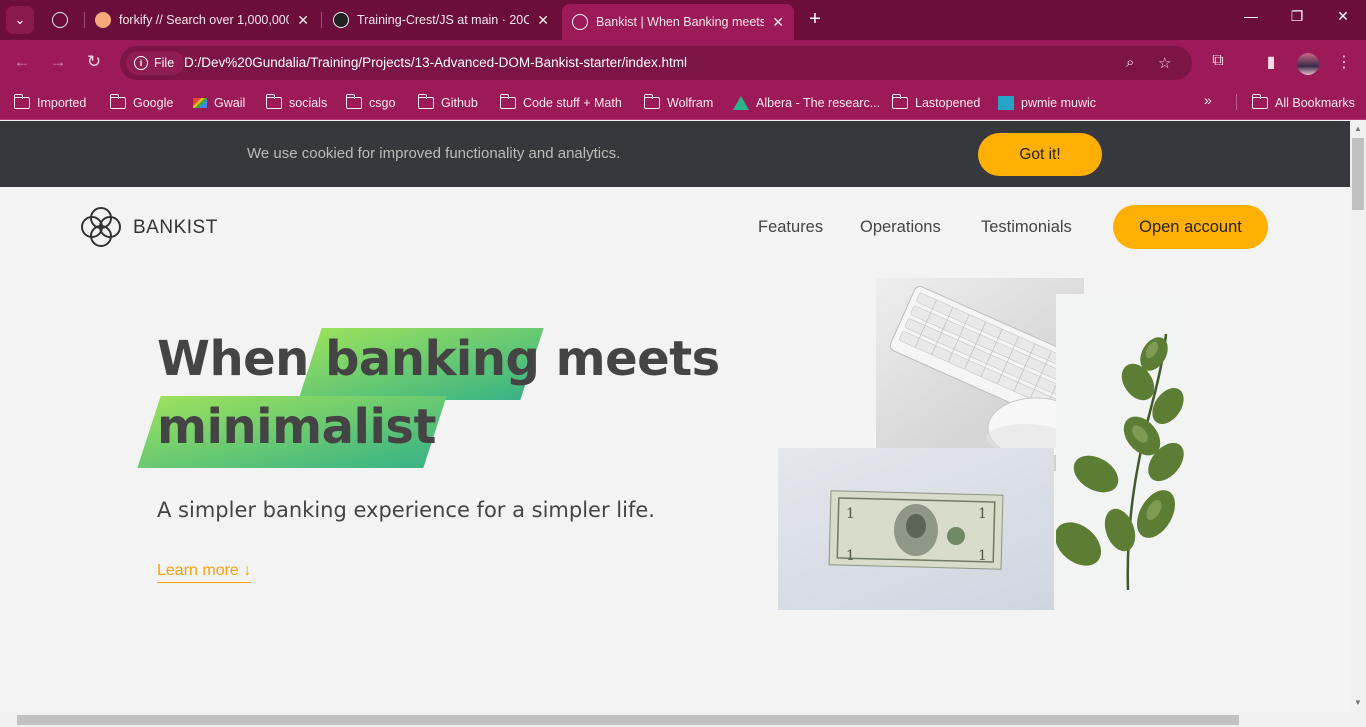 The width and height of the screenshot is (1366, 727). I want to click on tab-forkify: forkify // Search over 1,000,000 ✕, so click(202, 20).